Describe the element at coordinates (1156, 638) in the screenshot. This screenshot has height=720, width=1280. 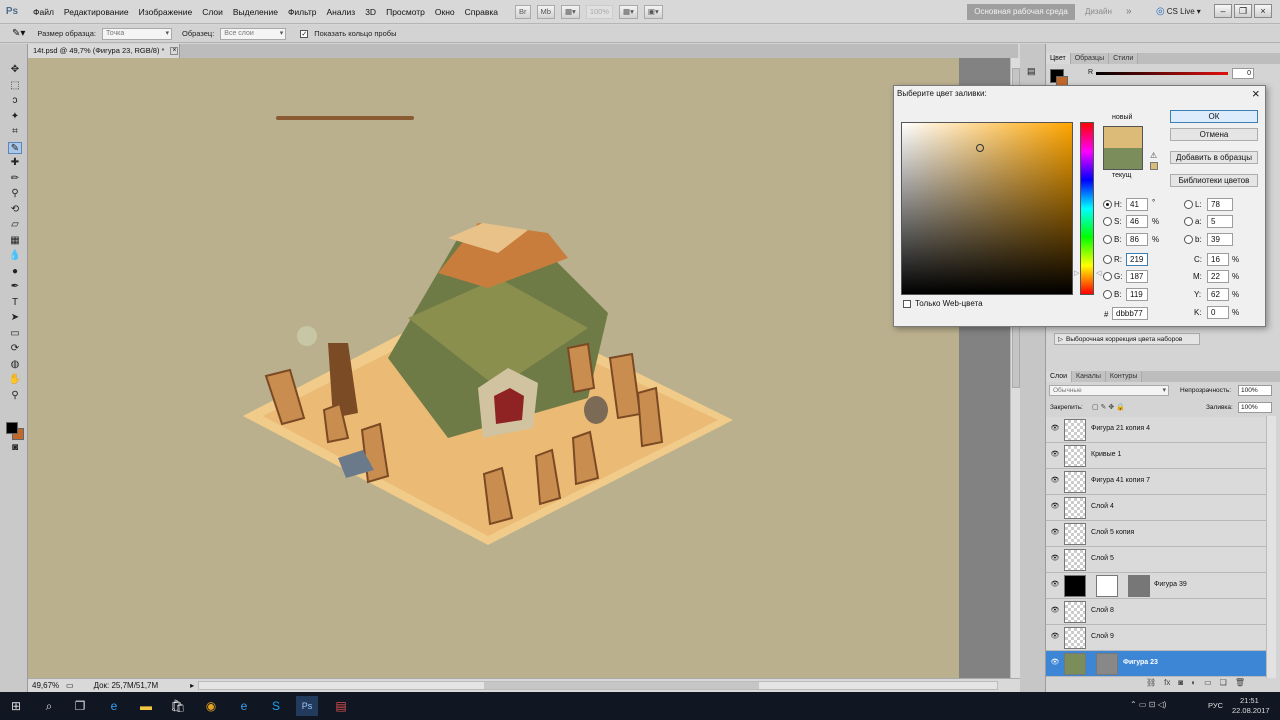
I see `layer-row: 👁 Слой 9` at that location.